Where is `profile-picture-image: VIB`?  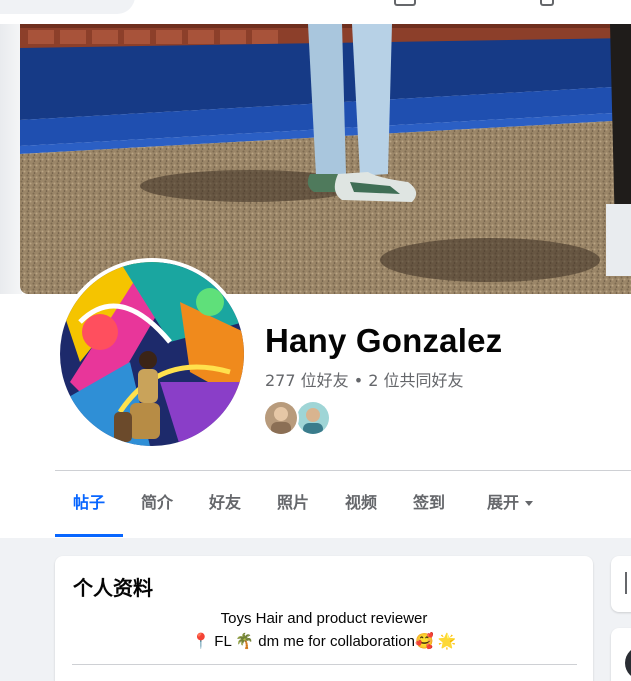 profile-picture-image: VIB is located at coordinates (152, 354).